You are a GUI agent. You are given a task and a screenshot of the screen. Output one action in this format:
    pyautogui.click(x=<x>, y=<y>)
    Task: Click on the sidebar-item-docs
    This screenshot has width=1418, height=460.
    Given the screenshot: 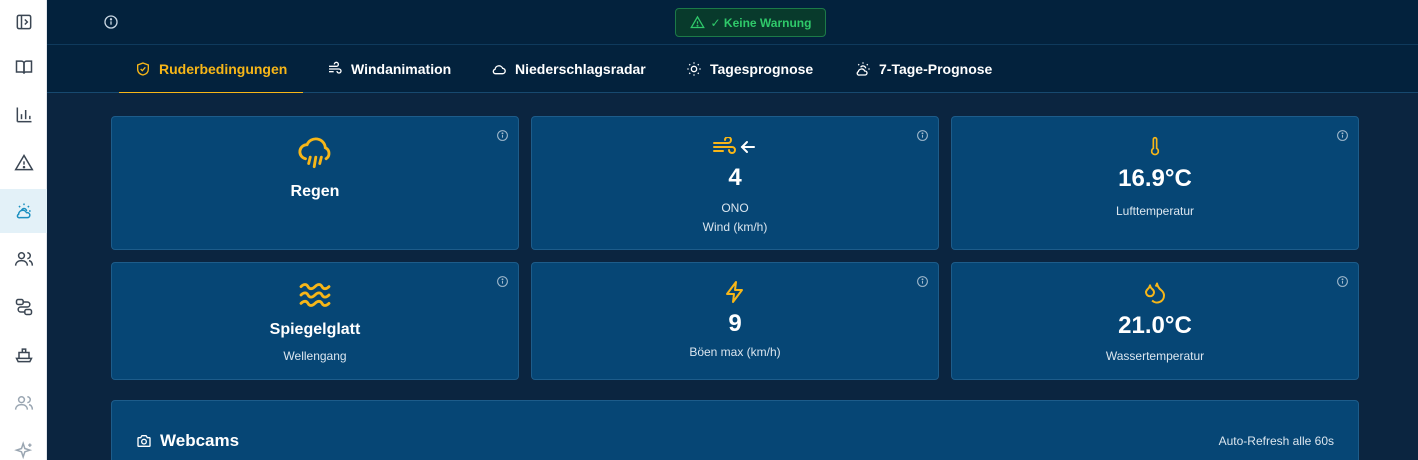 What is the action you would take?
    pyautogui.click(x=23, y=67)
    